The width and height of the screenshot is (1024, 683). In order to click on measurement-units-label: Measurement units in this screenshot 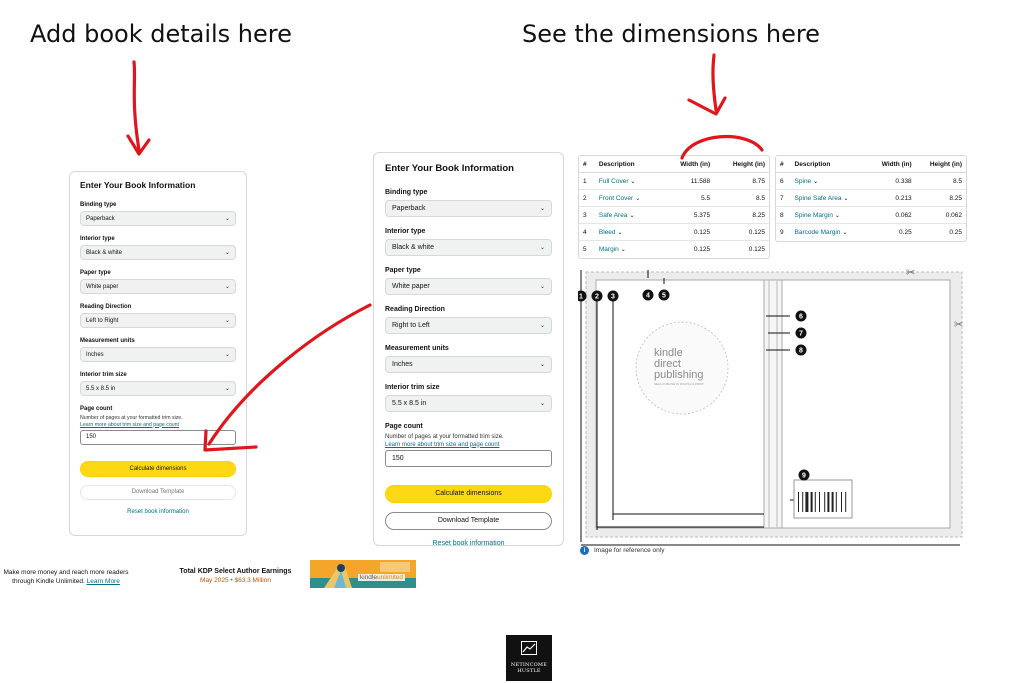, I will do `click(417, 348)`.